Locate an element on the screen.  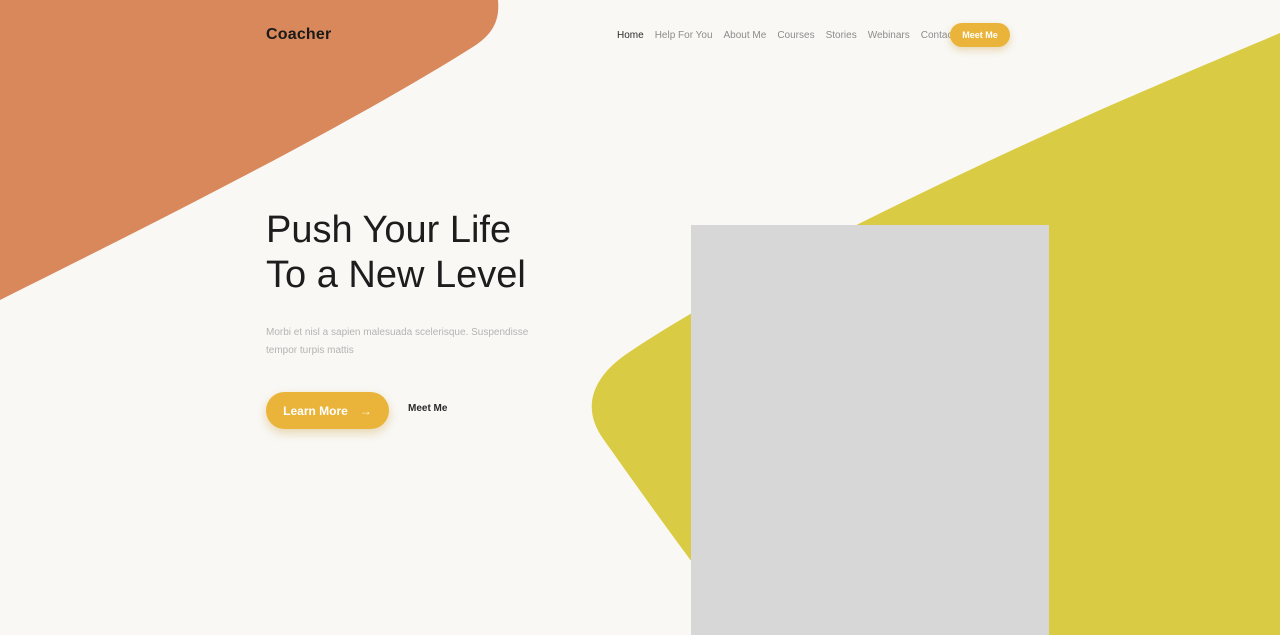
nav-item-stories: Stories is located at coordinates (841, 35).